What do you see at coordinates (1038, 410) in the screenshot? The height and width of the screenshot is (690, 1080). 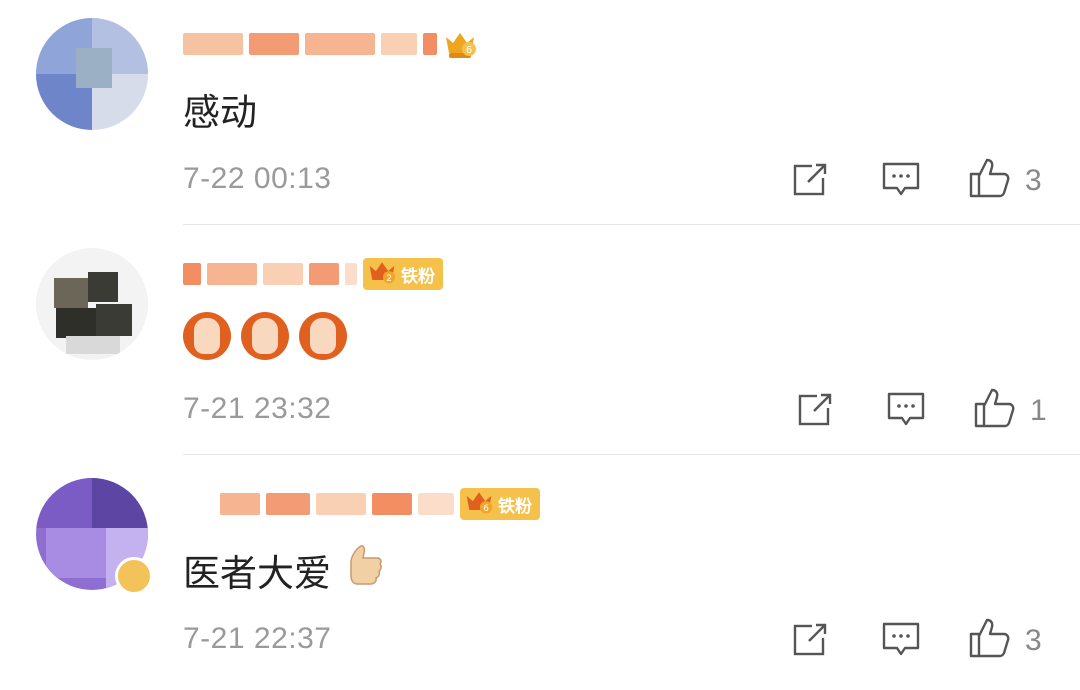 I see `like-count: 1` at bounding box center [1038, 410].